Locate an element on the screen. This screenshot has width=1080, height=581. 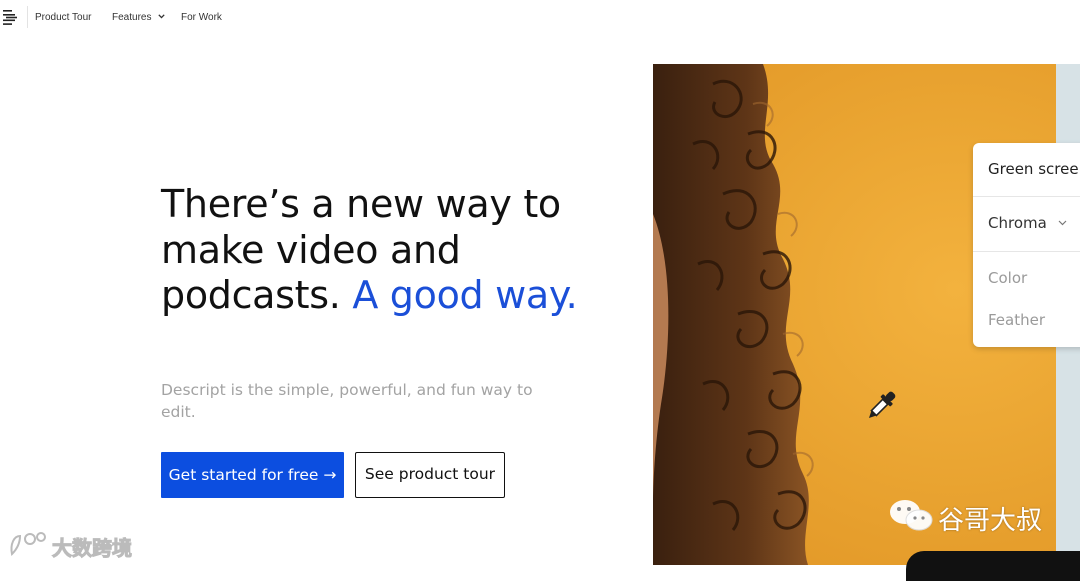
chroma-select: Chroma is located at coordinates (1027, 223).